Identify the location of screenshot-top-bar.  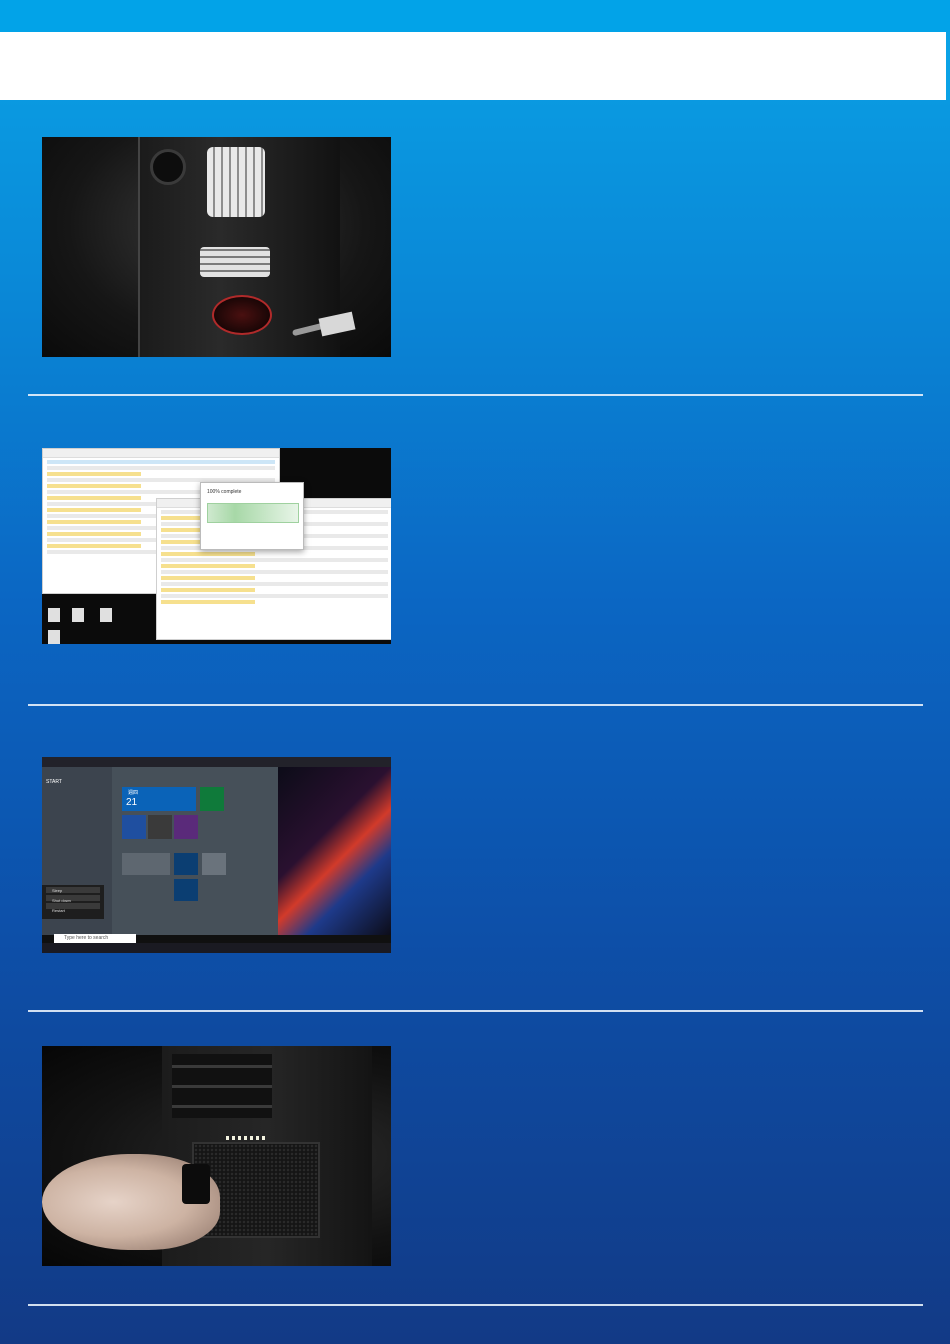
(216, 762).